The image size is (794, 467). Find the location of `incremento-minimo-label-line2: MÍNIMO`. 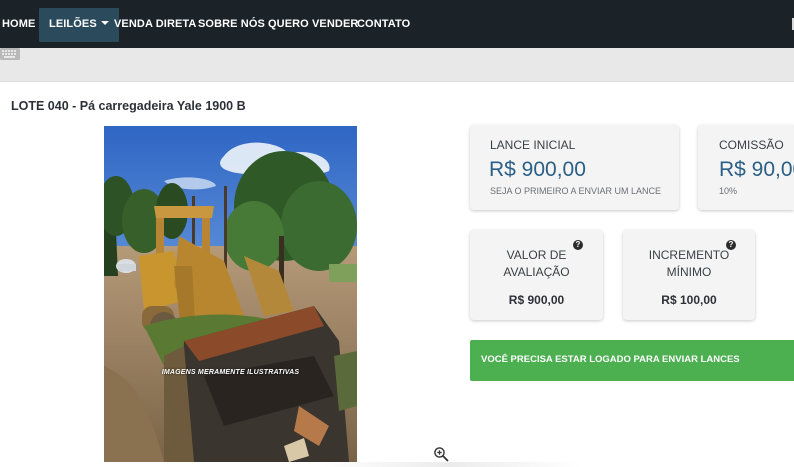

incremento-minimo-label-line2: MÍNIMO is located at coordinates (689, 272).